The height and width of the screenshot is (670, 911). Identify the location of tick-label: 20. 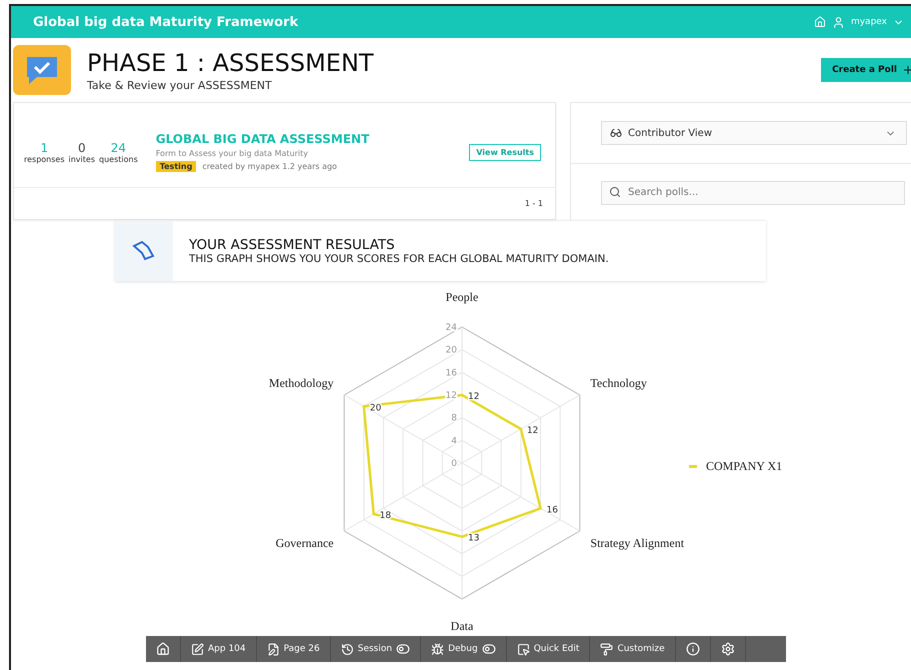
(451, 351).